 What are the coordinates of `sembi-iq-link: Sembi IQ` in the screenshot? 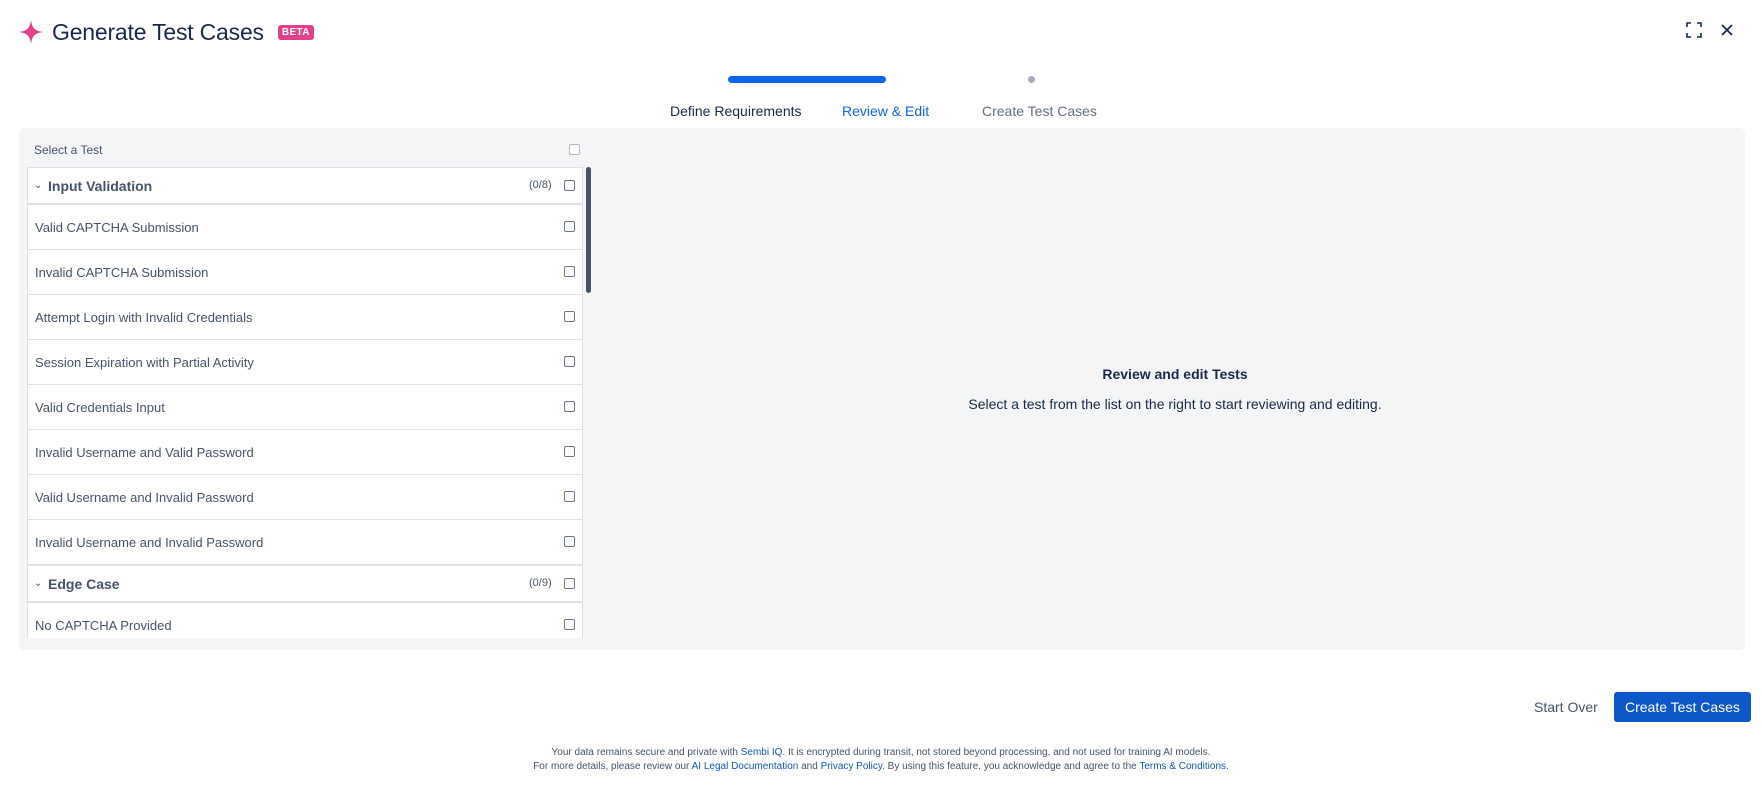 It's located at (762, 752).